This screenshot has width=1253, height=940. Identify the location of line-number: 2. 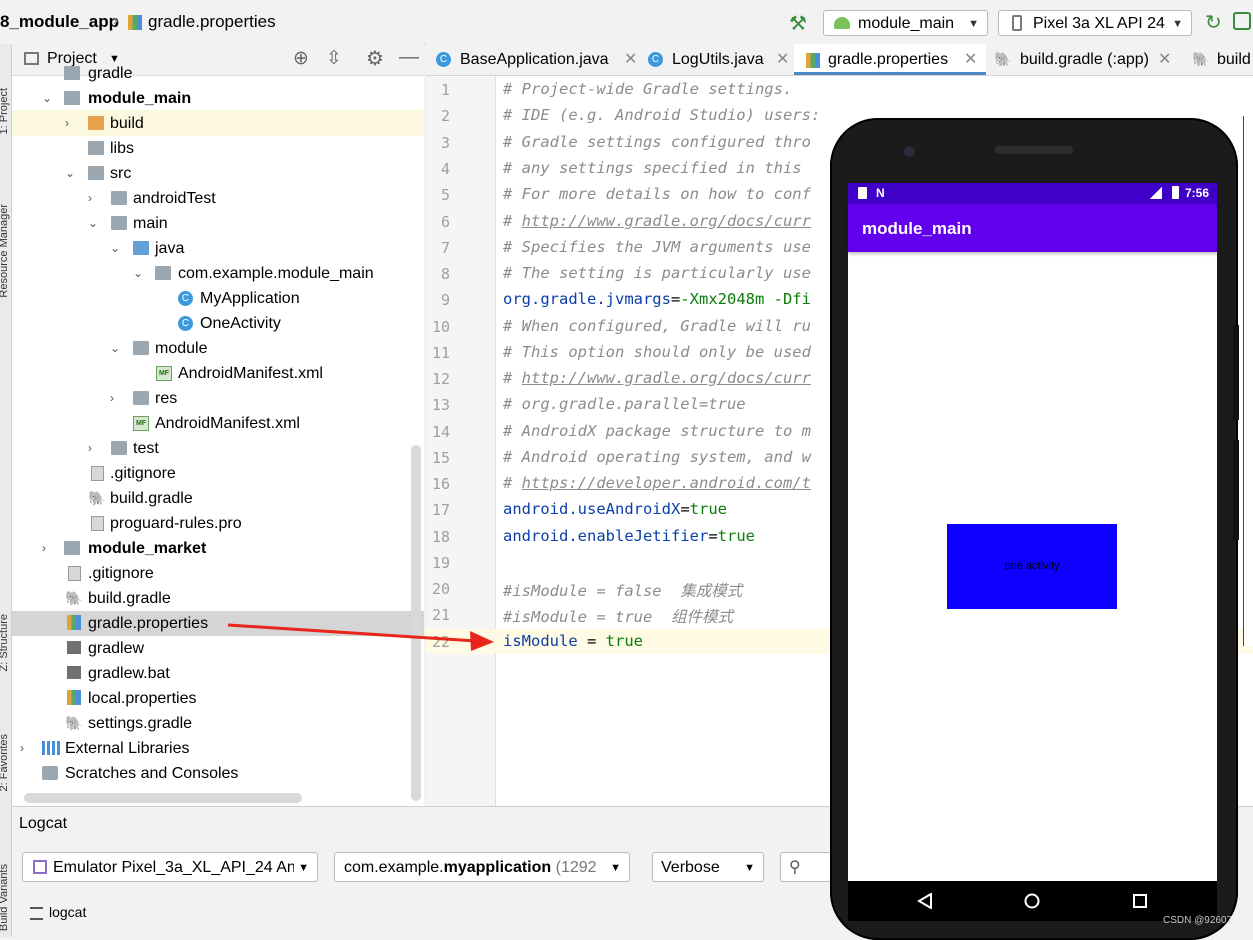
(445, 116).